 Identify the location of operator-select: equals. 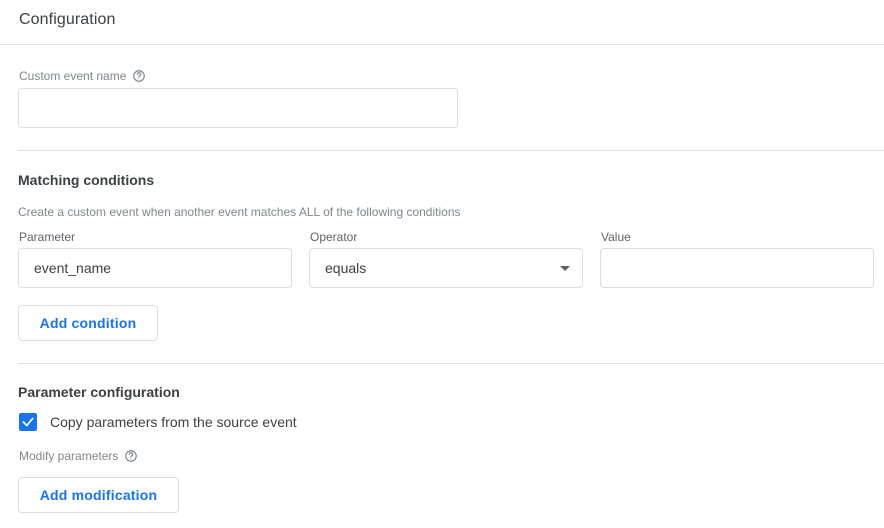
(446, 268).